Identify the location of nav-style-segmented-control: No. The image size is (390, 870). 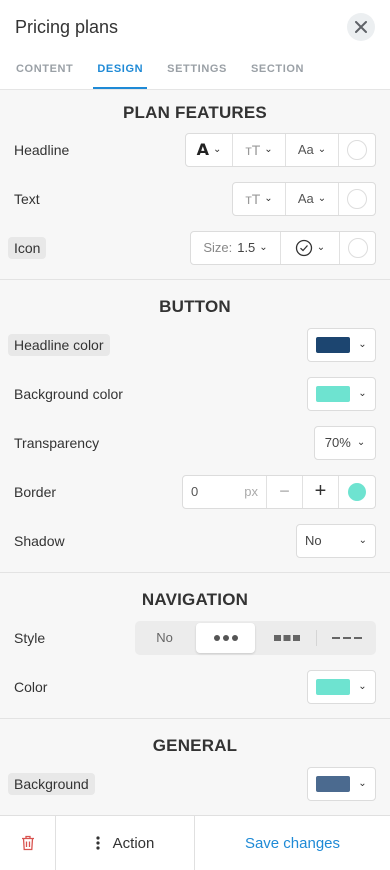
(255, 637).